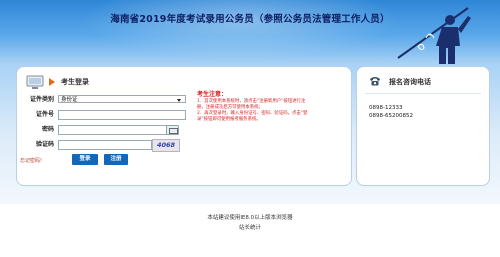 The width and height of the screenshot is (500, 257). I want to click on id-type-select: 身份证, so click(122, 99).